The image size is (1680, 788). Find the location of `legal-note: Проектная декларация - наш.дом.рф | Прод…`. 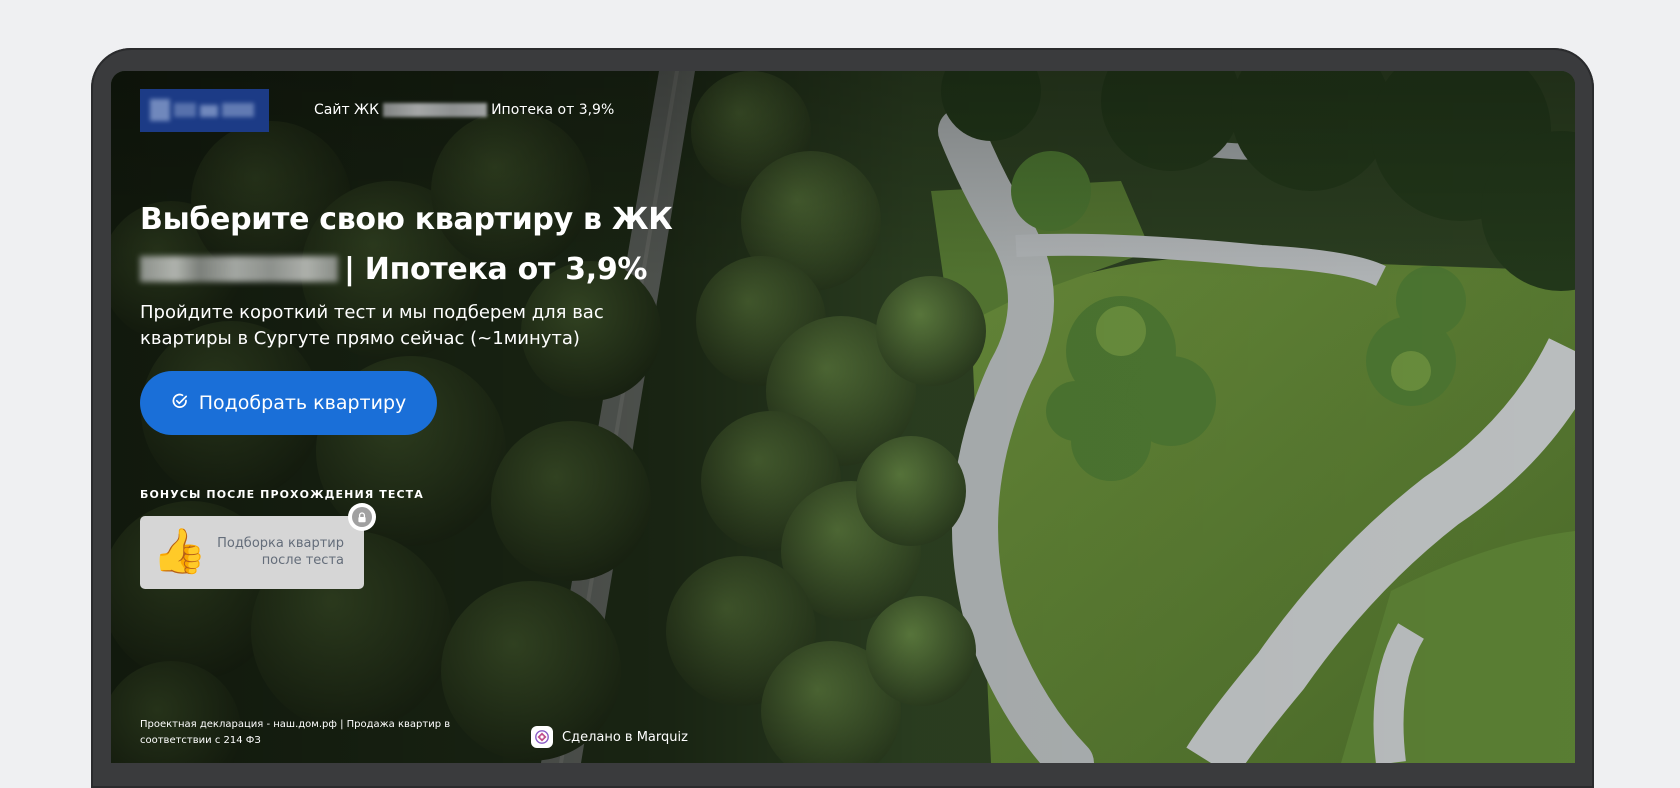

legal-note: Проектная декларация - наш.дом.рф | Прод… is located at coordinates (305, 733).